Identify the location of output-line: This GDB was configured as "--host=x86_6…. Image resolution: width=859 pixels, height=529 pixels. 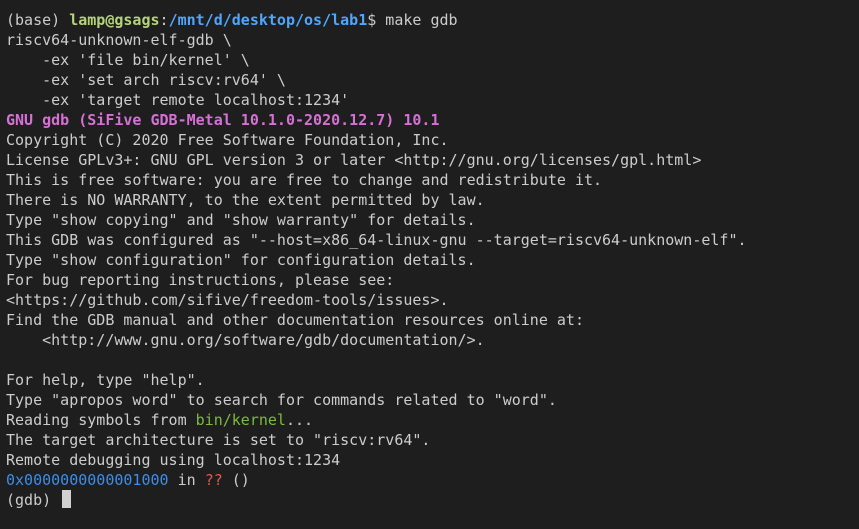
(376, 240).